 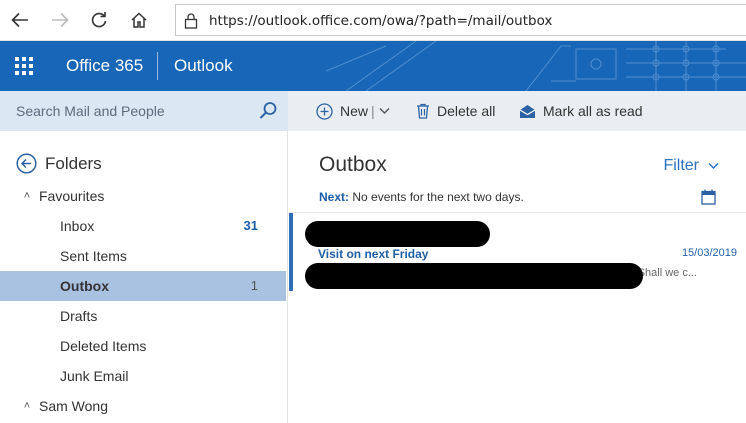 What do you see at coordinates (334, 197) in the screenshot?
I see `next-label: Next:` at bounding box center [334, 197].